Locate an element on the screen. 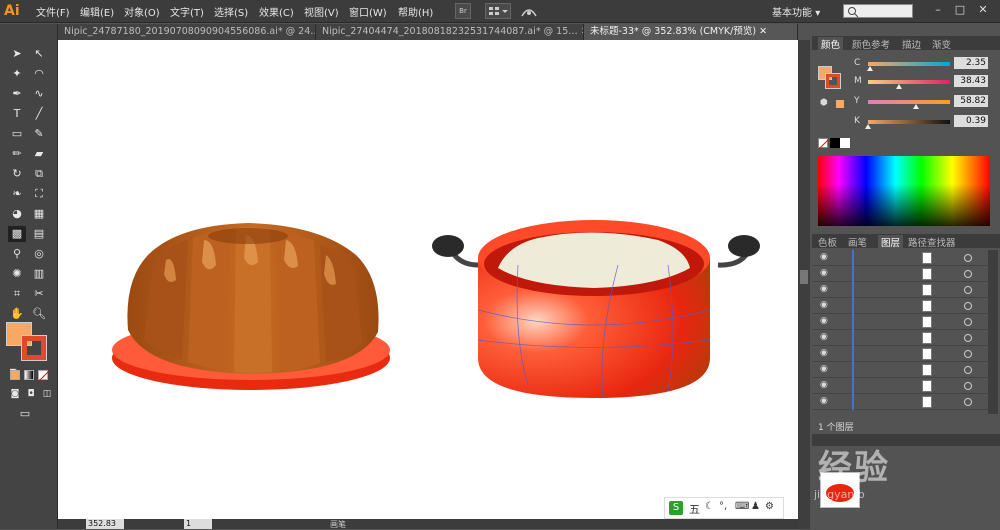 The image size is (1000, 530). ime-user-icon: ♟ is located at coordinates (755, 506).